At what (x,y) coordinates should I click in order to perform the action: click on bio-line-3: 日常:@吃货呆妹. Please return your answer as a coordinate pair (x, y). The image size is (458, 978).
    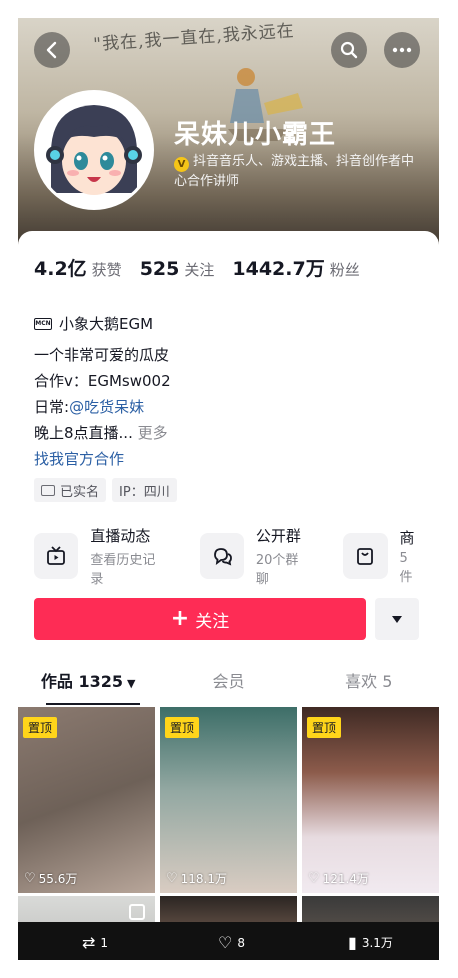
    Looking at the image, I should click on (102, 407).